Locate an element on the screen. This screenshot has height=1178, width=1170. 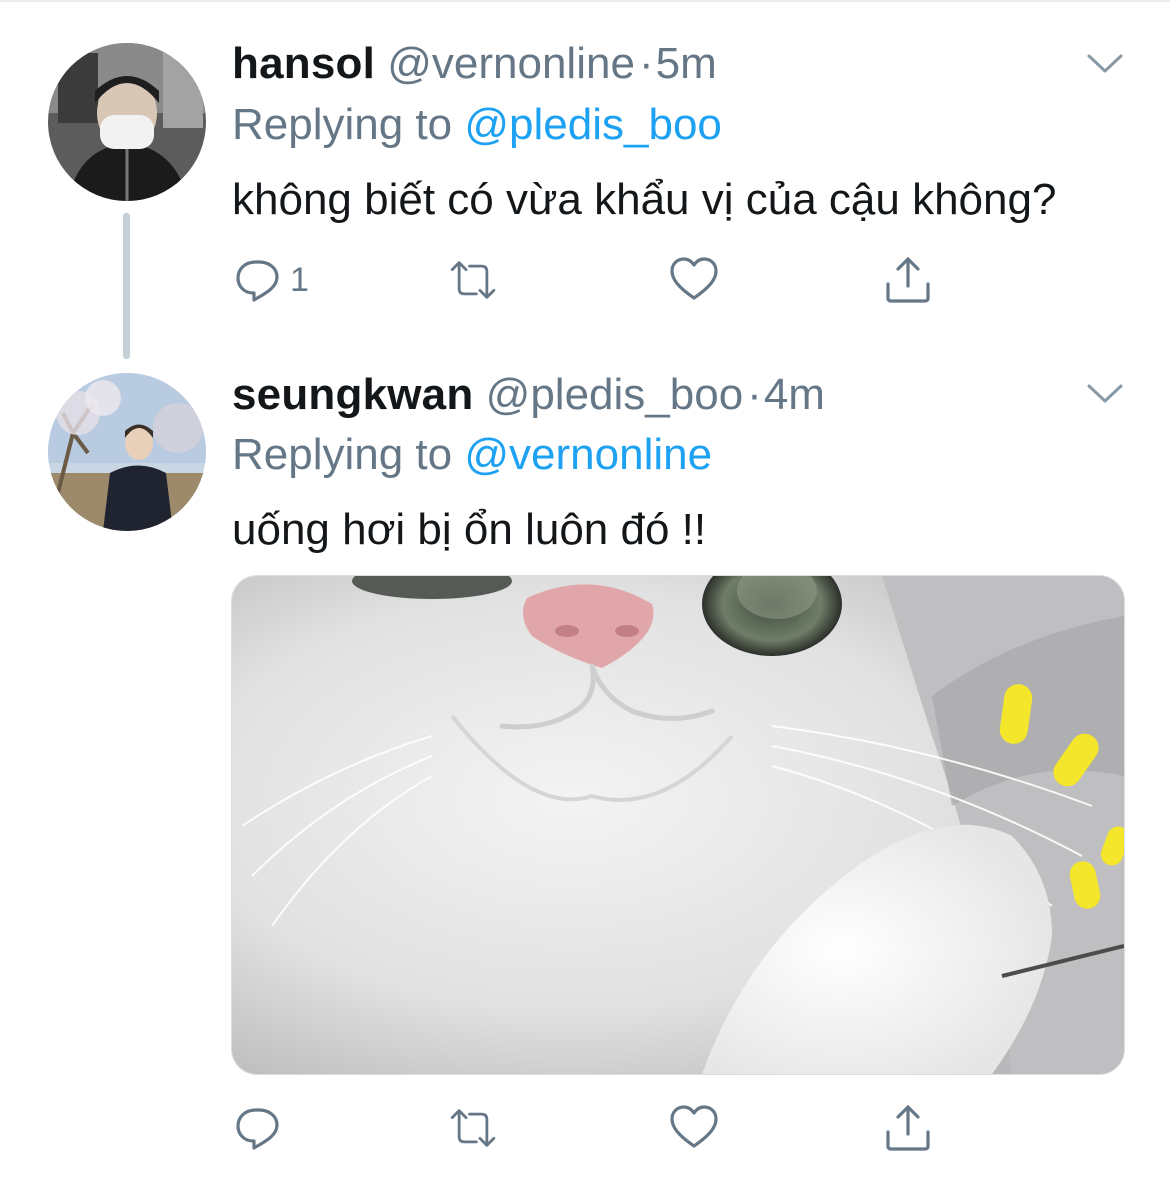
reply-button is located at coordinates (261, 1128).